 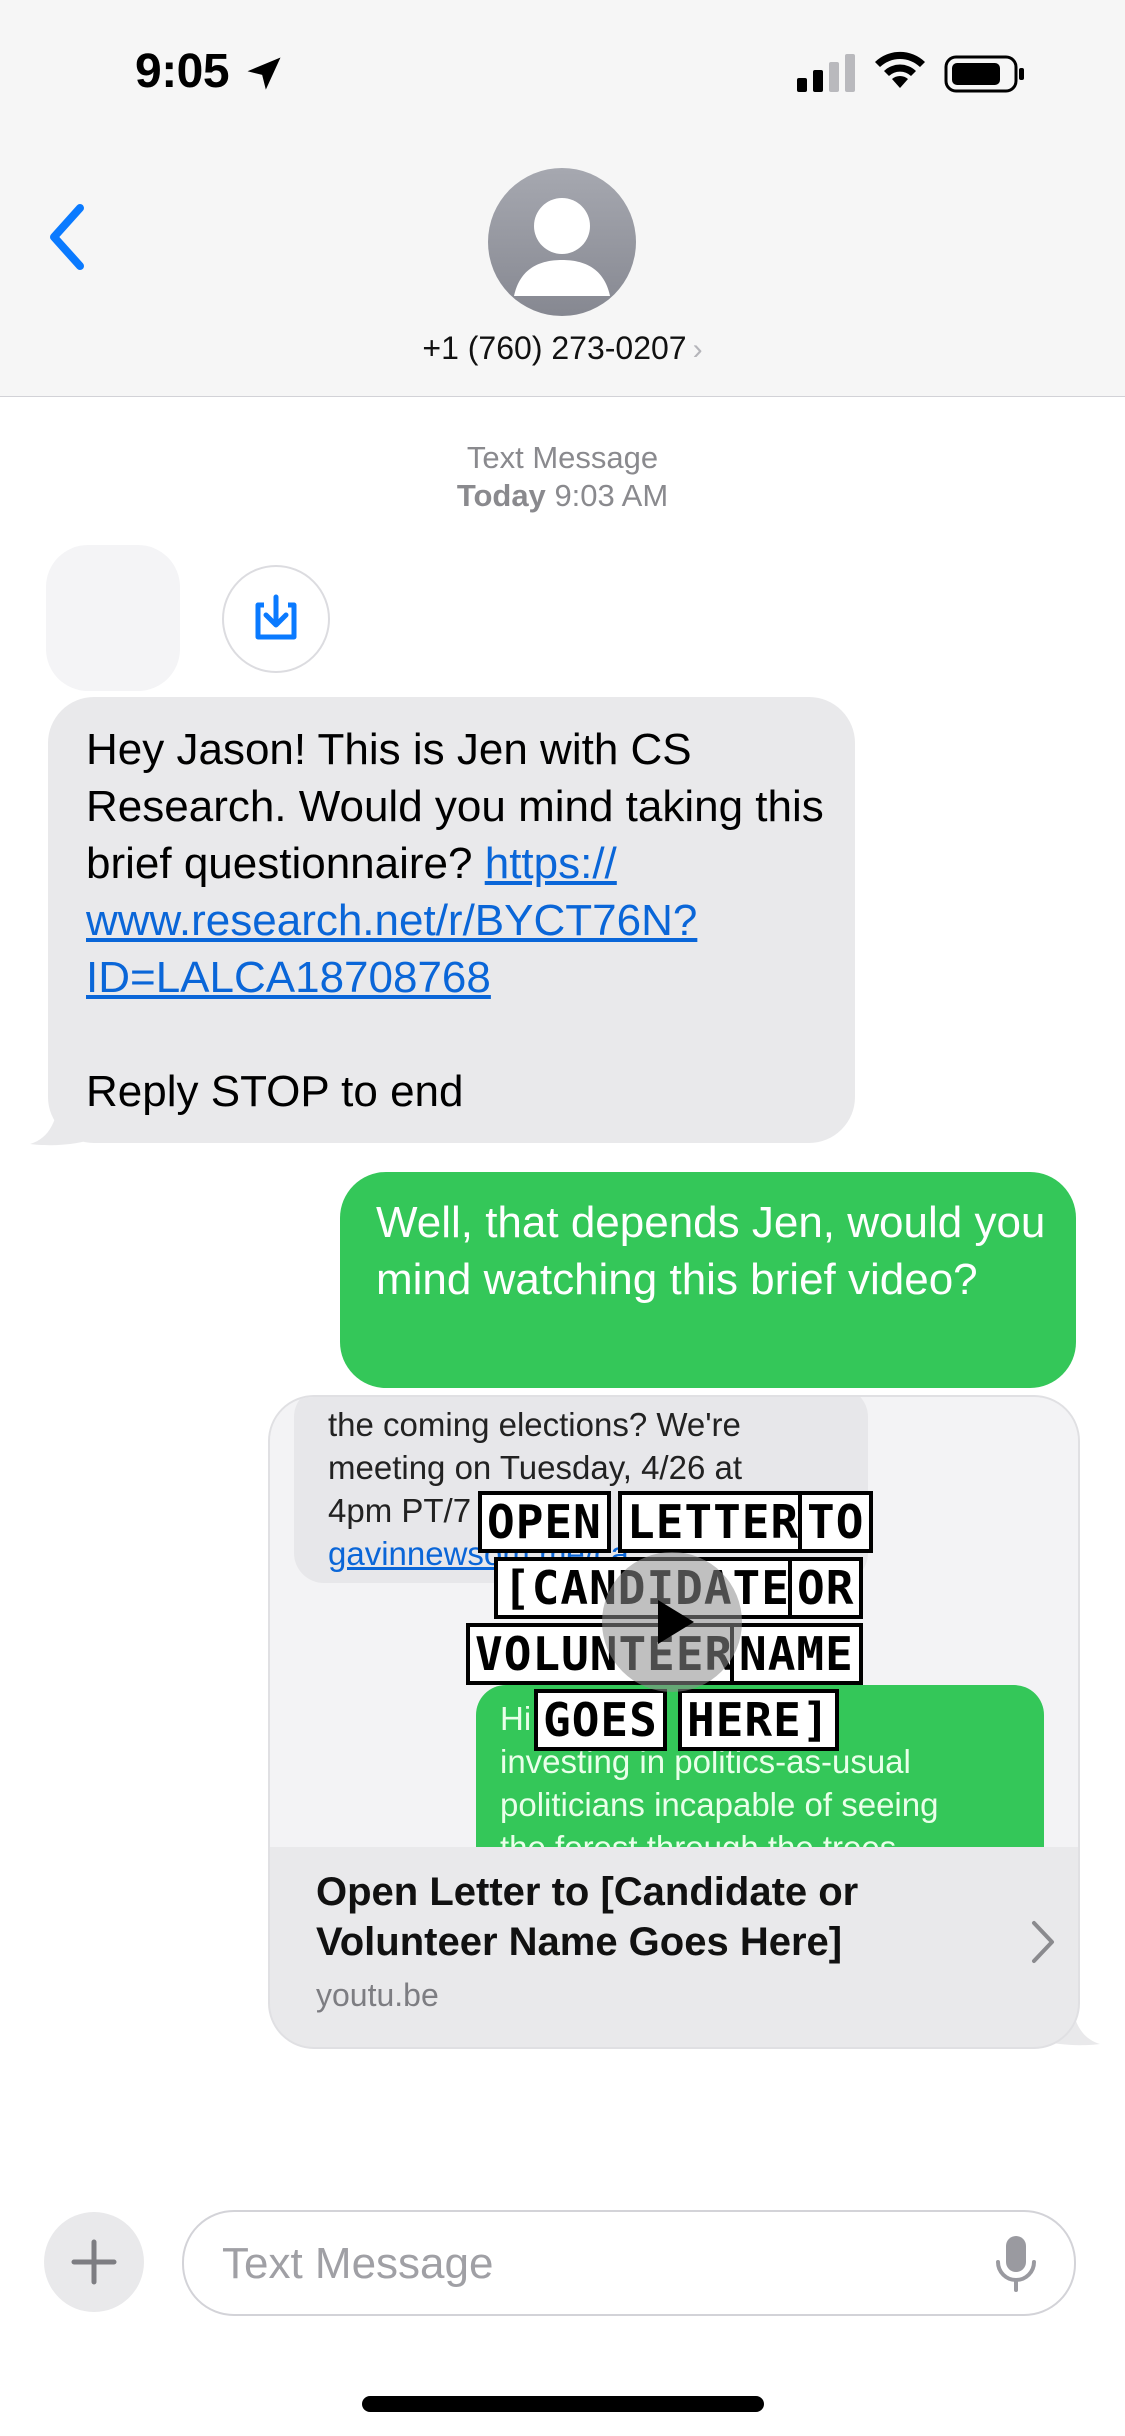 I want to click on message-timestamp: Today 9:03 AM, so click(x=562, y=496).